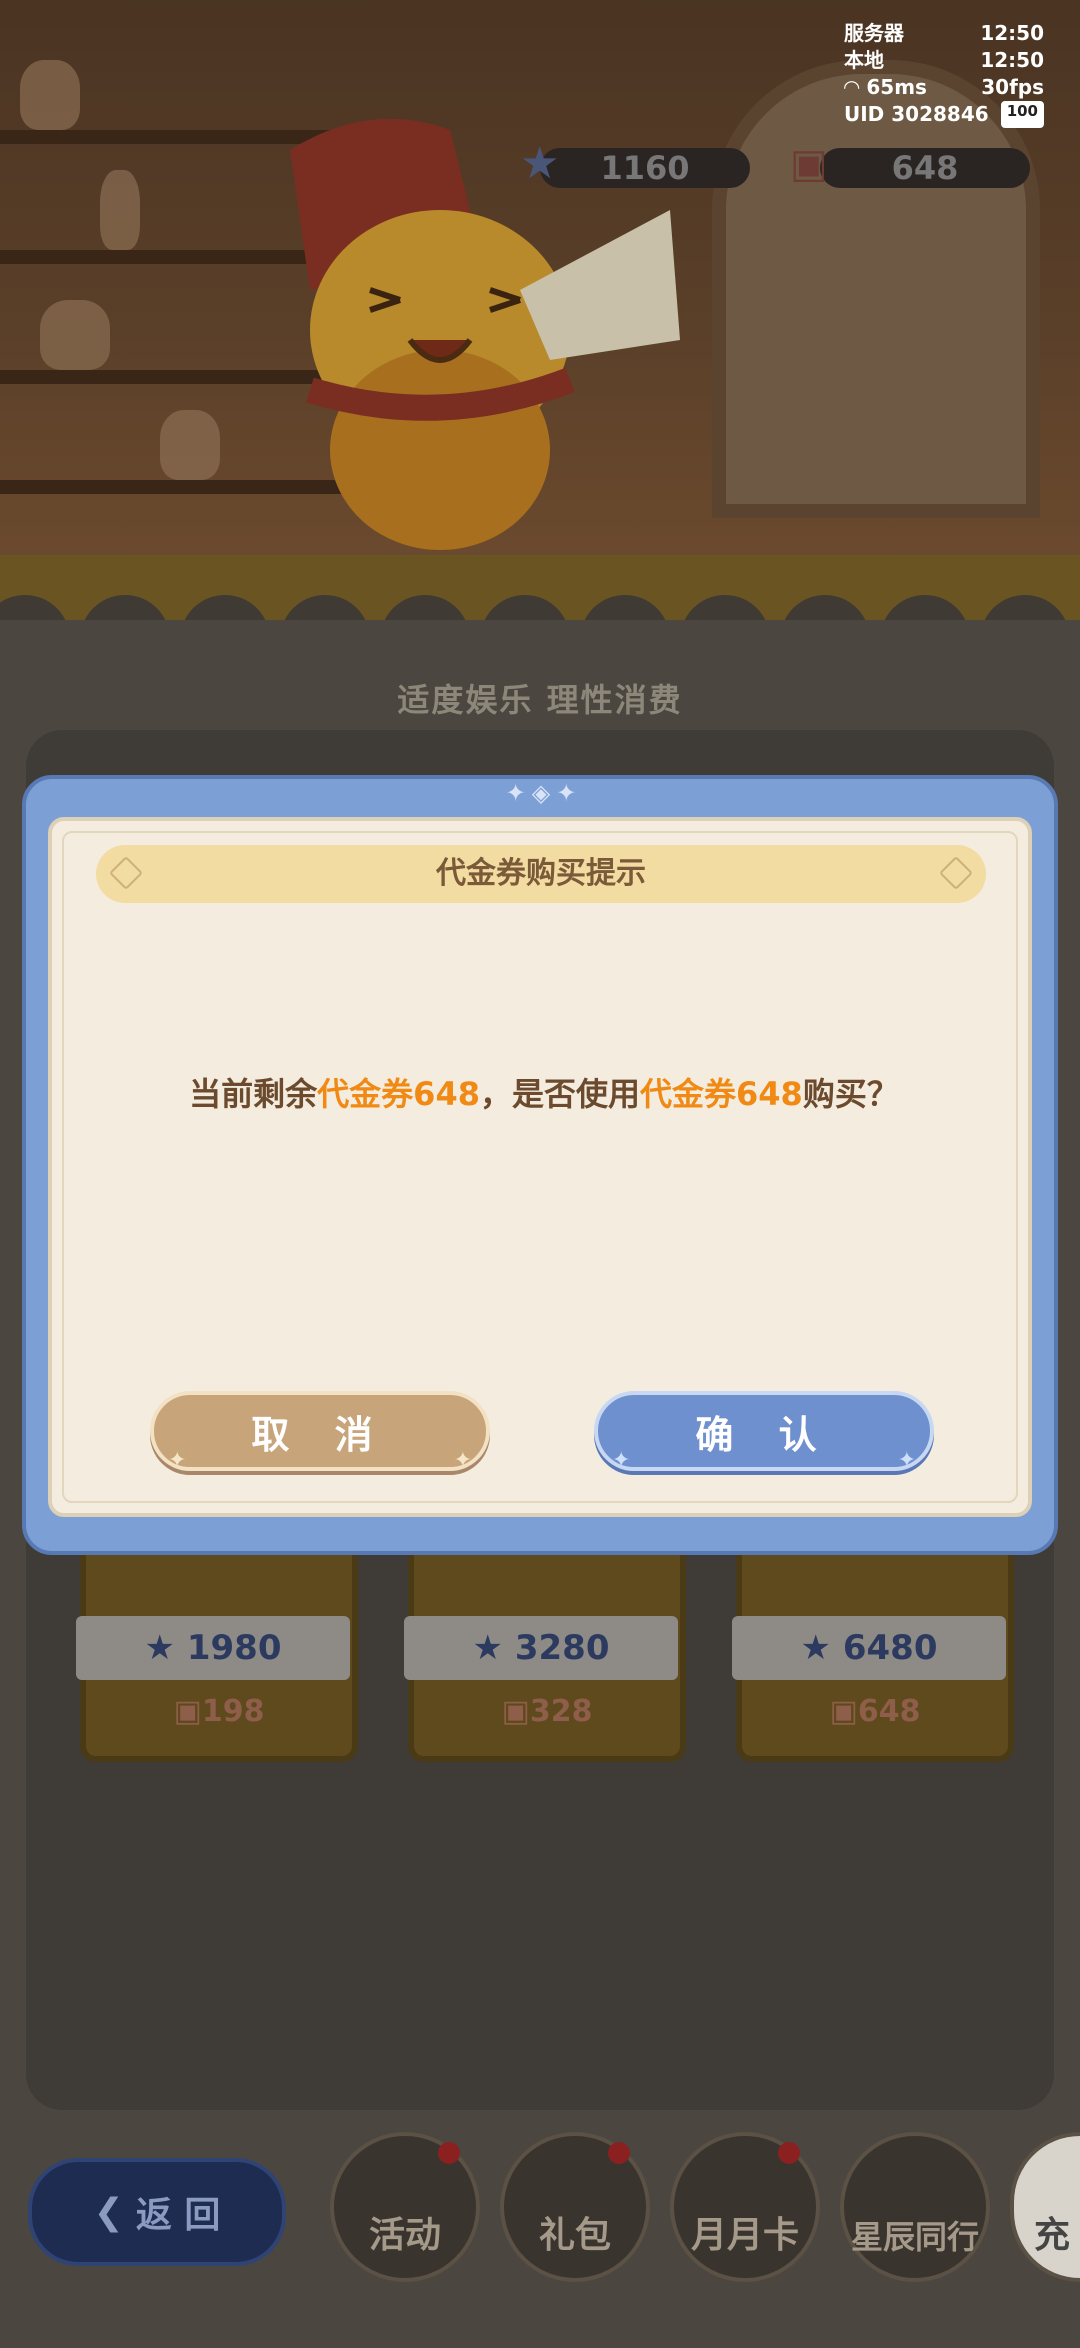  Describe the element at coordinates (540, 700) in the screenshot. I see `healthy-gaming-slogan: 适度娱乐 理性消费` at that location.